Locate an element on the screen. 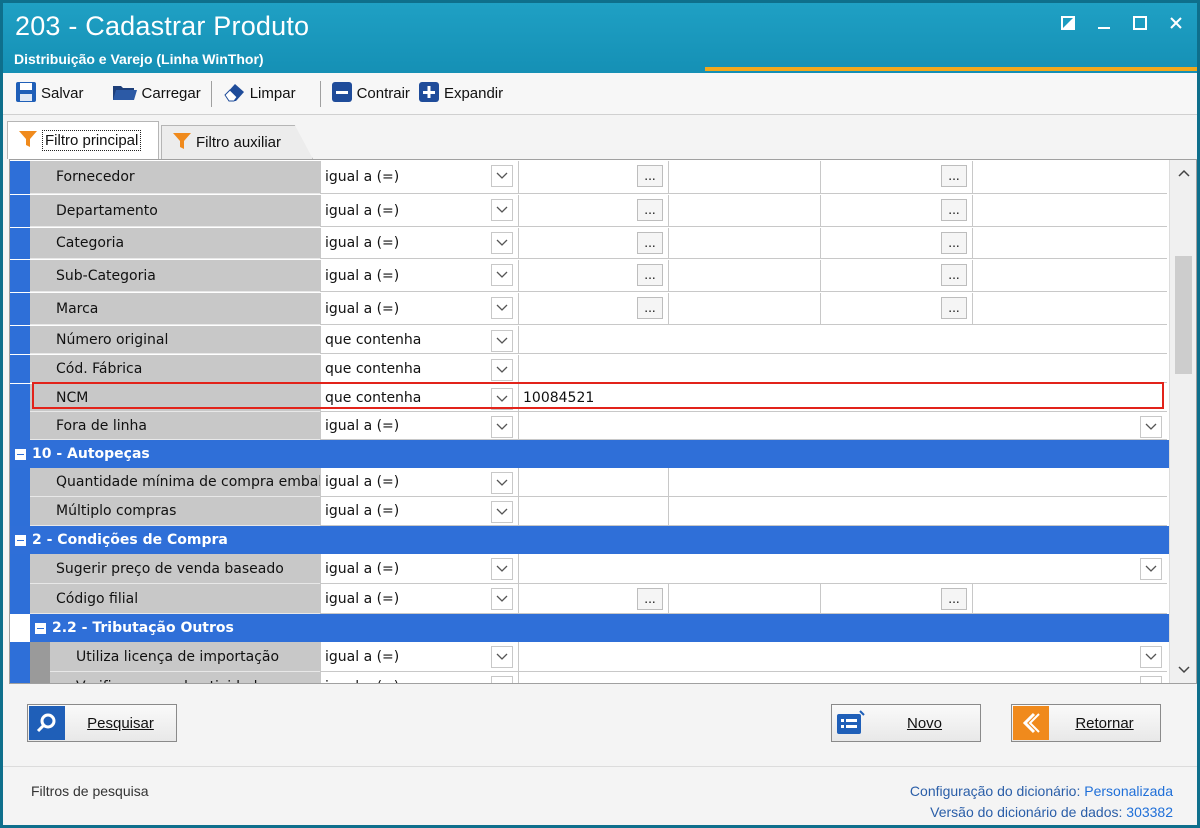 This screenshot has width=1200, height=828. scroll-up-icon is located at coordinates (1183, 173).